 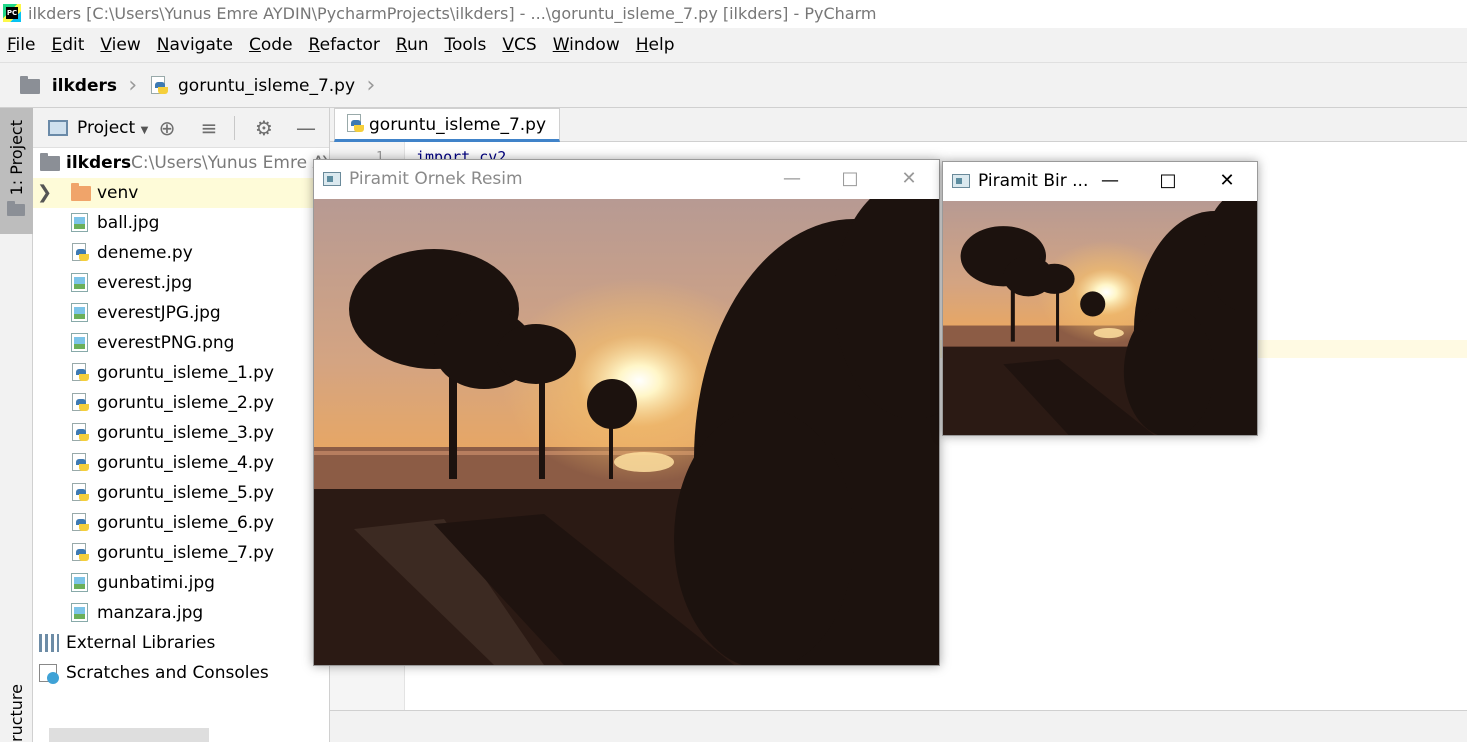 I want to click on tree-item: deneme.py, so click(x=181, y=253).